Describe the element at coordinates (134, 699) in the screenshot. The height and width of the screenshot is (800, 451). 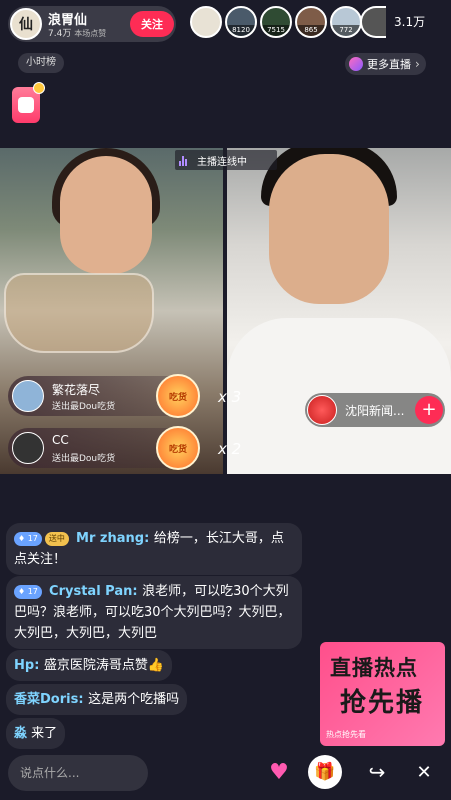
I see `comment-text: 这是两个吃播吗` at that location.